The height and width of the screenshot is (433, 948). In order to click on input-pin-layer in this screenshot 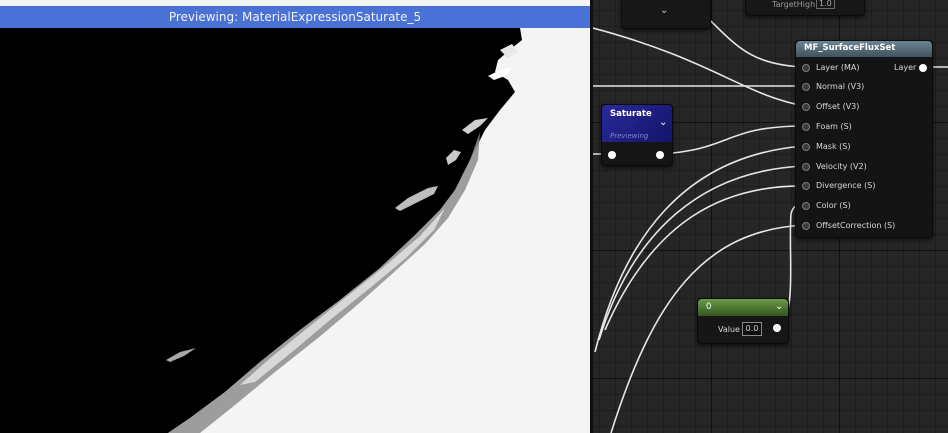, I will do `click(806, 68)`.